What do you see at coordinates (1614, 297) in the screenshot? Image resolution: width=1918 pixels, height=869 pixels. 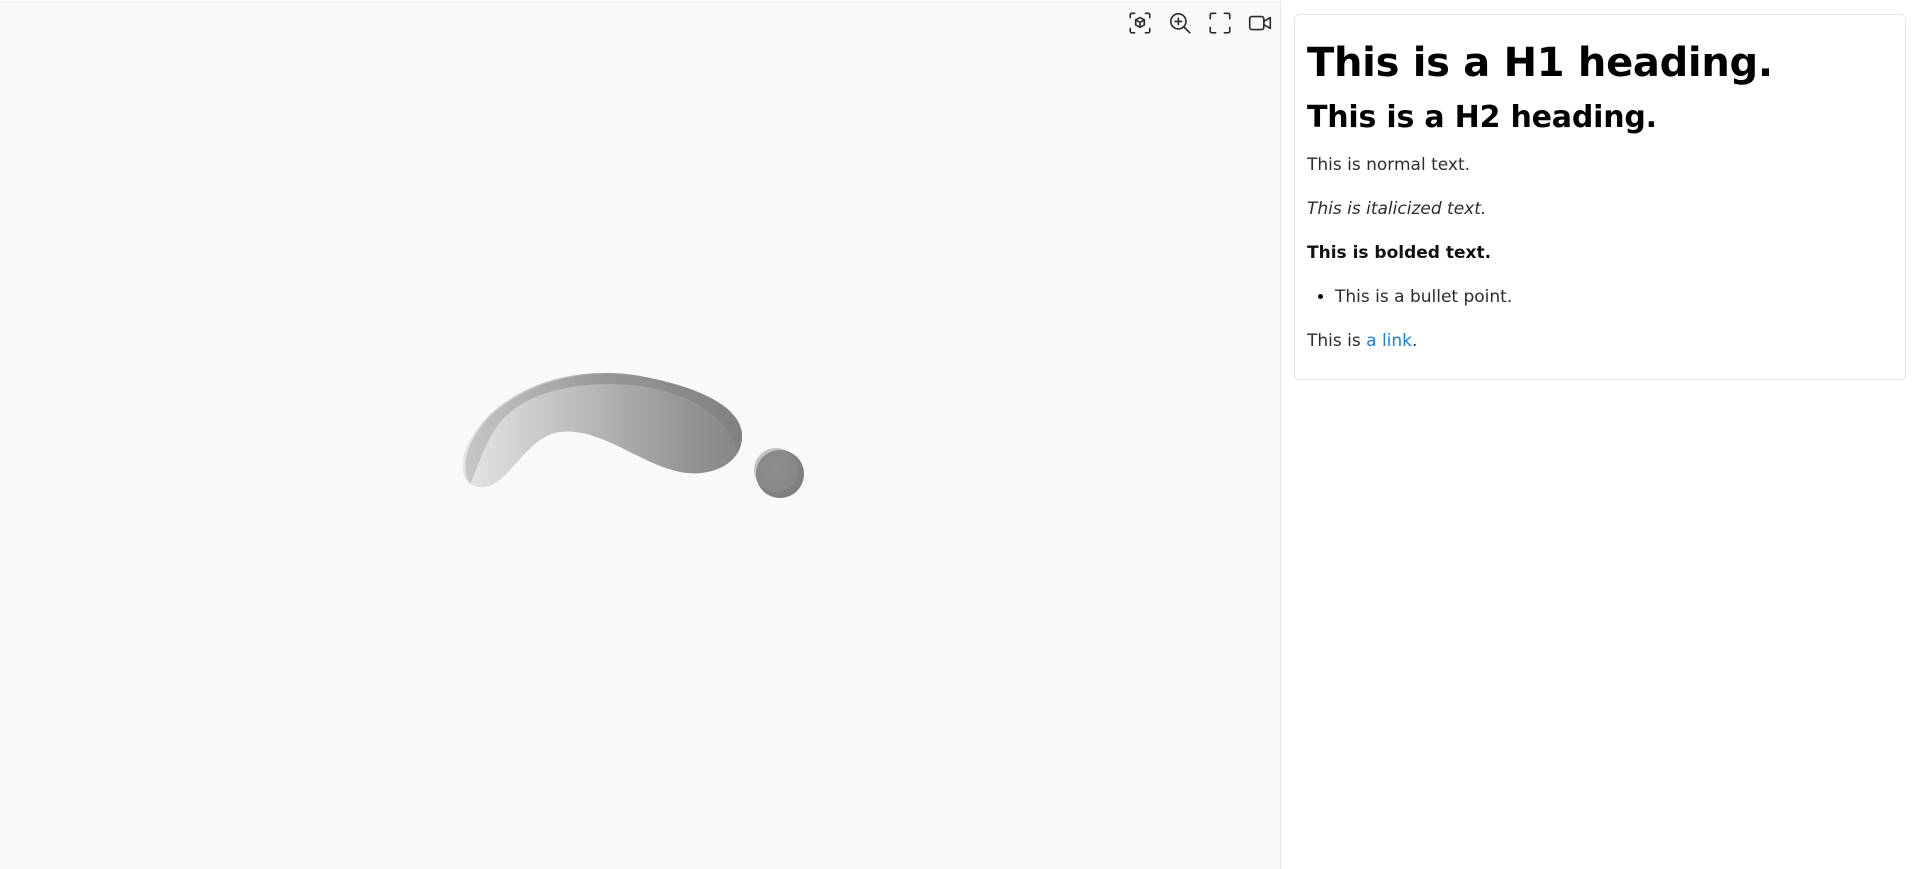 I see `bullet-item: This is a bullet point.` at bounding box center [1614, 297].